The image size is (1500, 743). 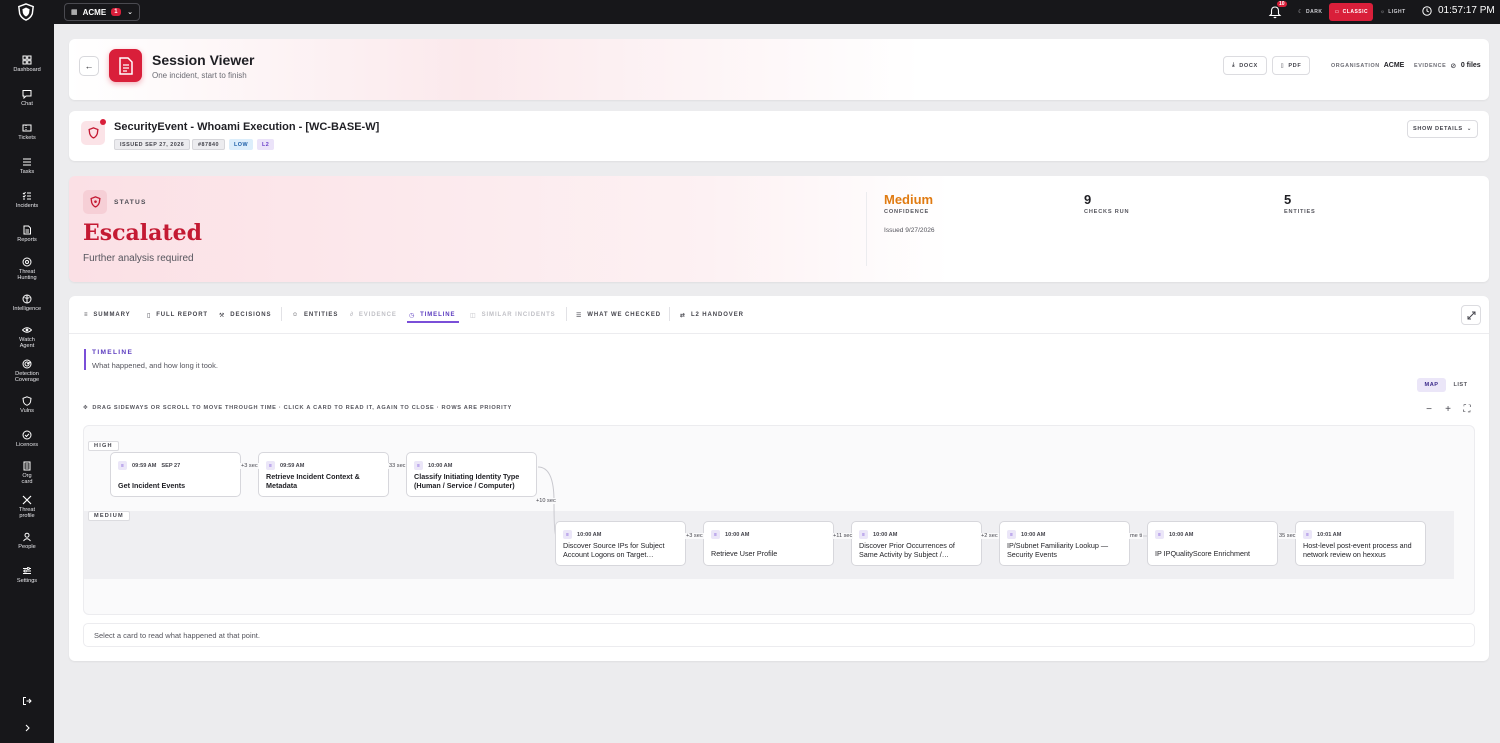 I want to click on sidebar-item-org-card: Org card, so click(x=27, y=473).